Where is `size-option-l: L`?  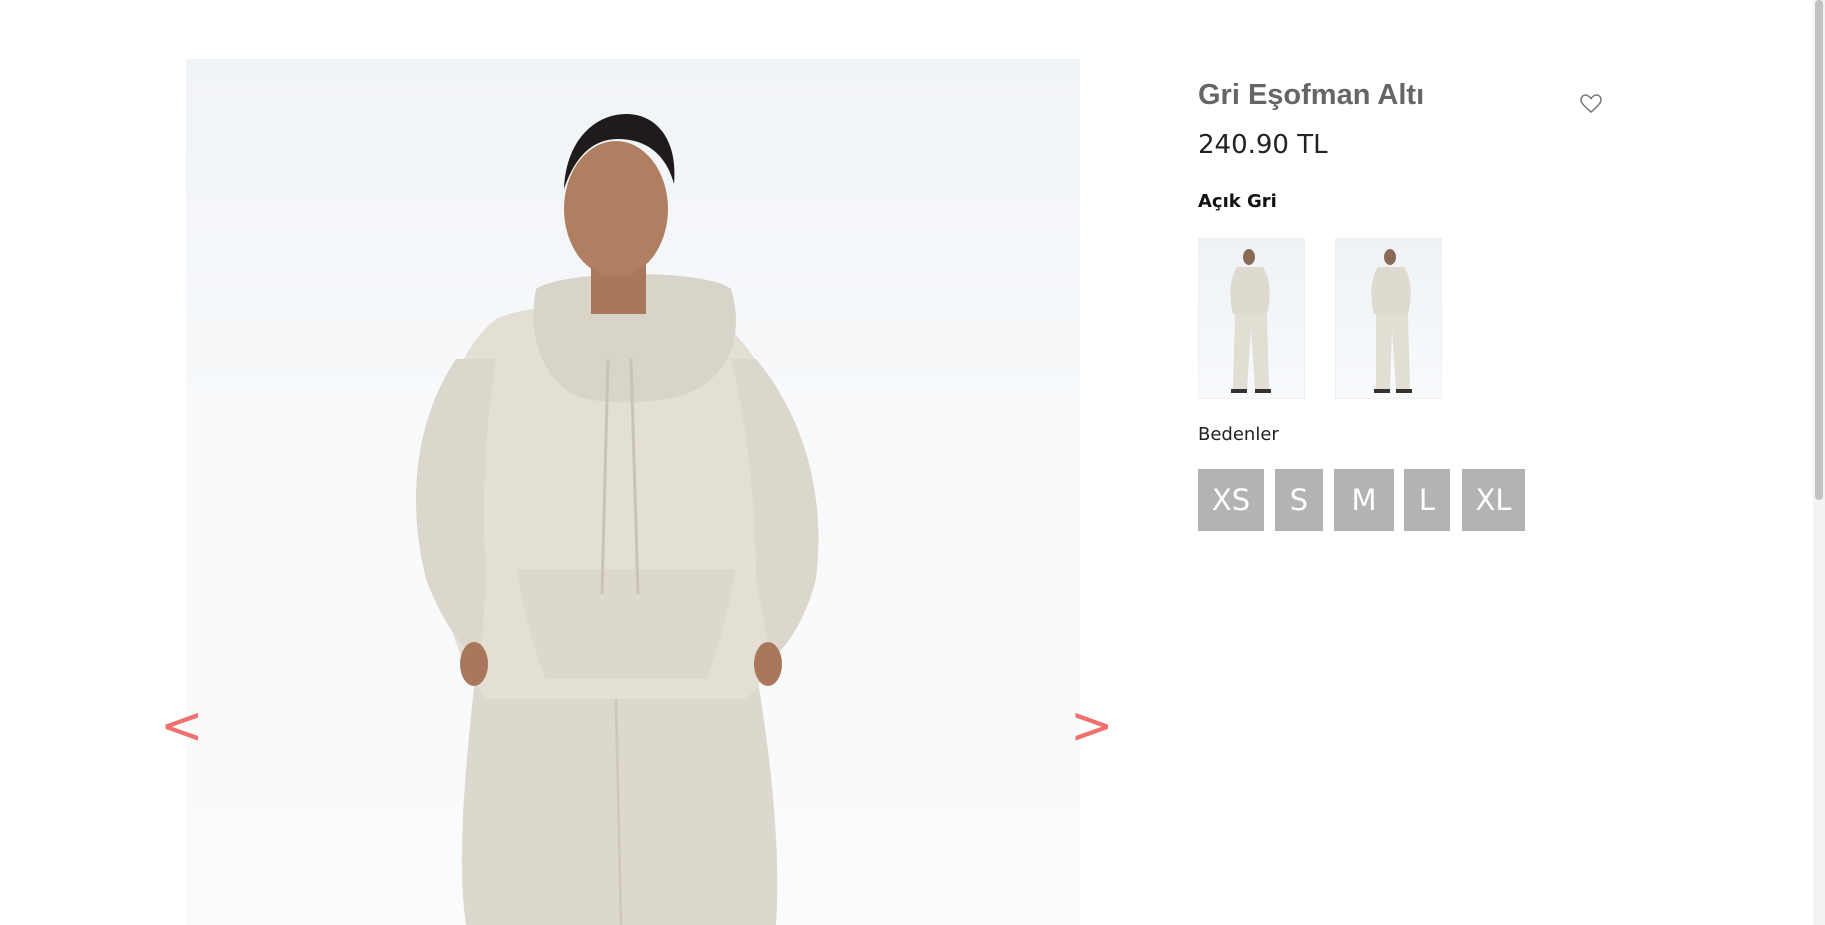 size-option-l: L is located at coordinates (1427, 500).